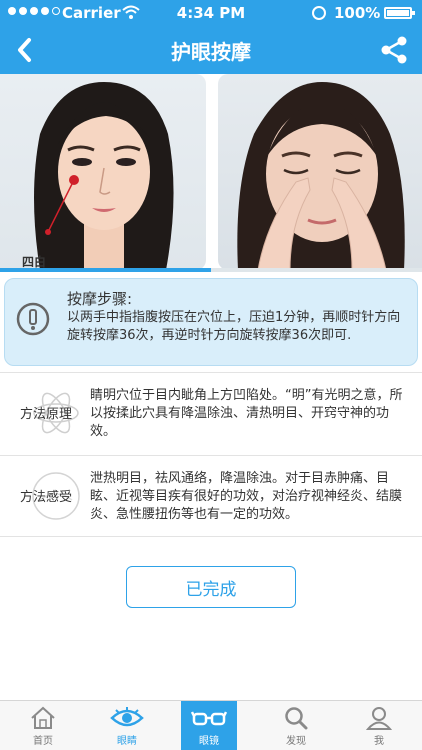 Image resolution: width=422 pixels, height=750 pixels. Describe the element at coordinates (105, 270) in the screenshot. I see `illustration-progress-fill` at that location.